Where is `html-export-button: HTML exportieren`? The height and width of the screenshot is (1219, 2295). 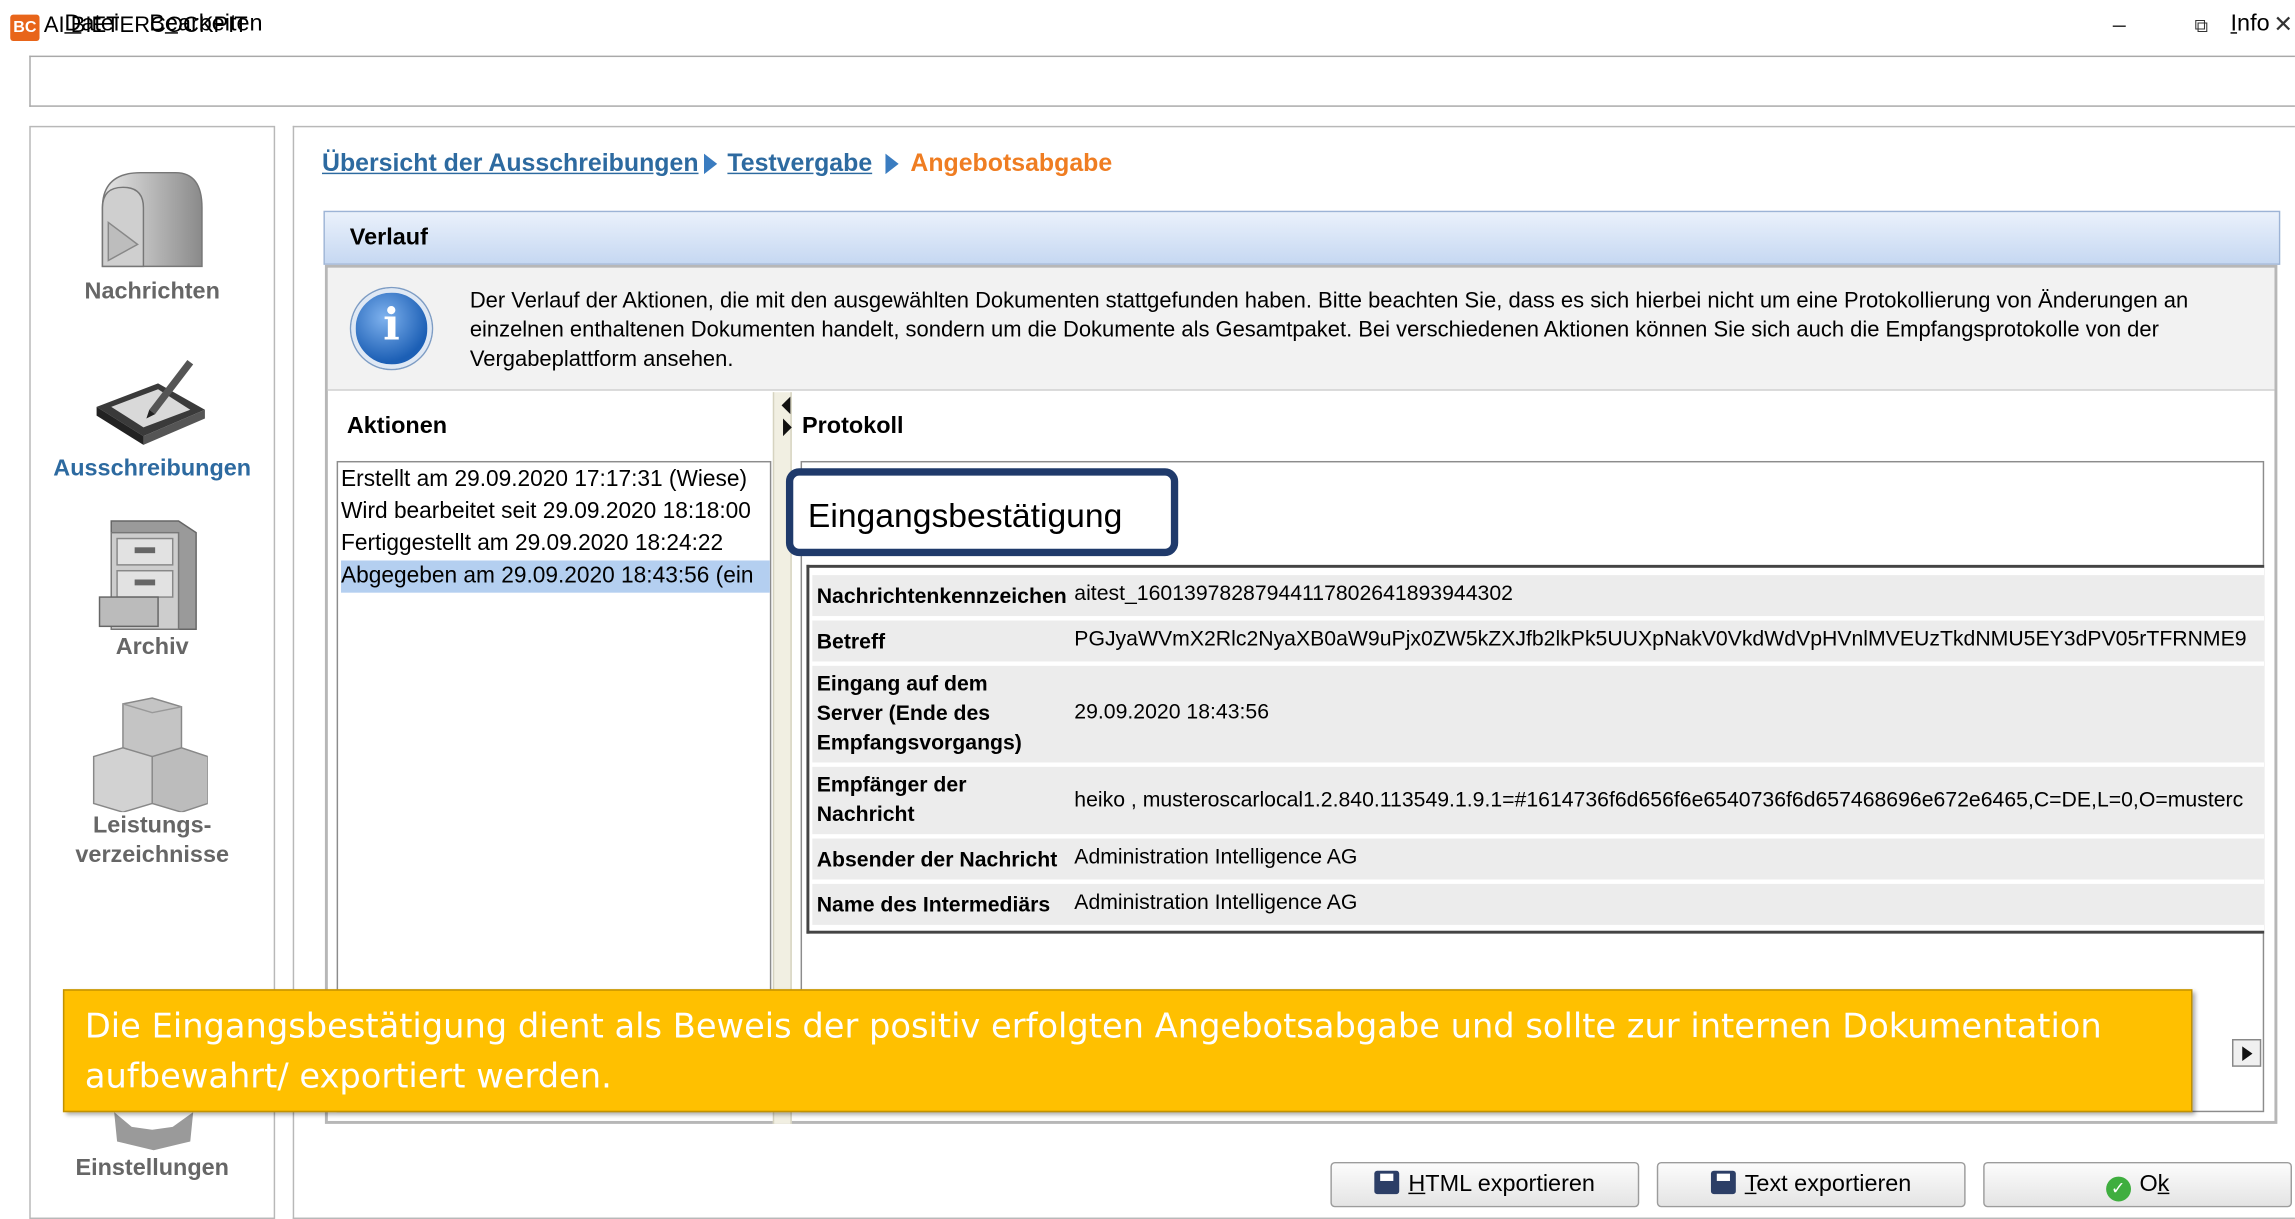 html-export-button: HTML exportieren is located at coordinates (1485, 1184).